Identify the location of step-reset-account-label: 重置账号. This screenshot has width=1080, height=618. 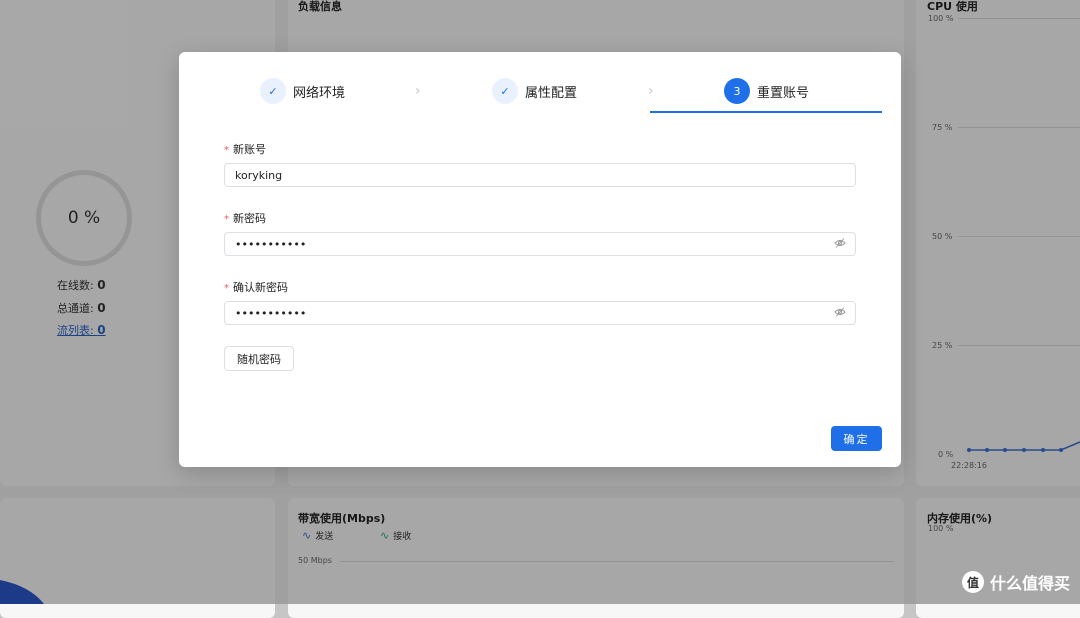
(783, 93).